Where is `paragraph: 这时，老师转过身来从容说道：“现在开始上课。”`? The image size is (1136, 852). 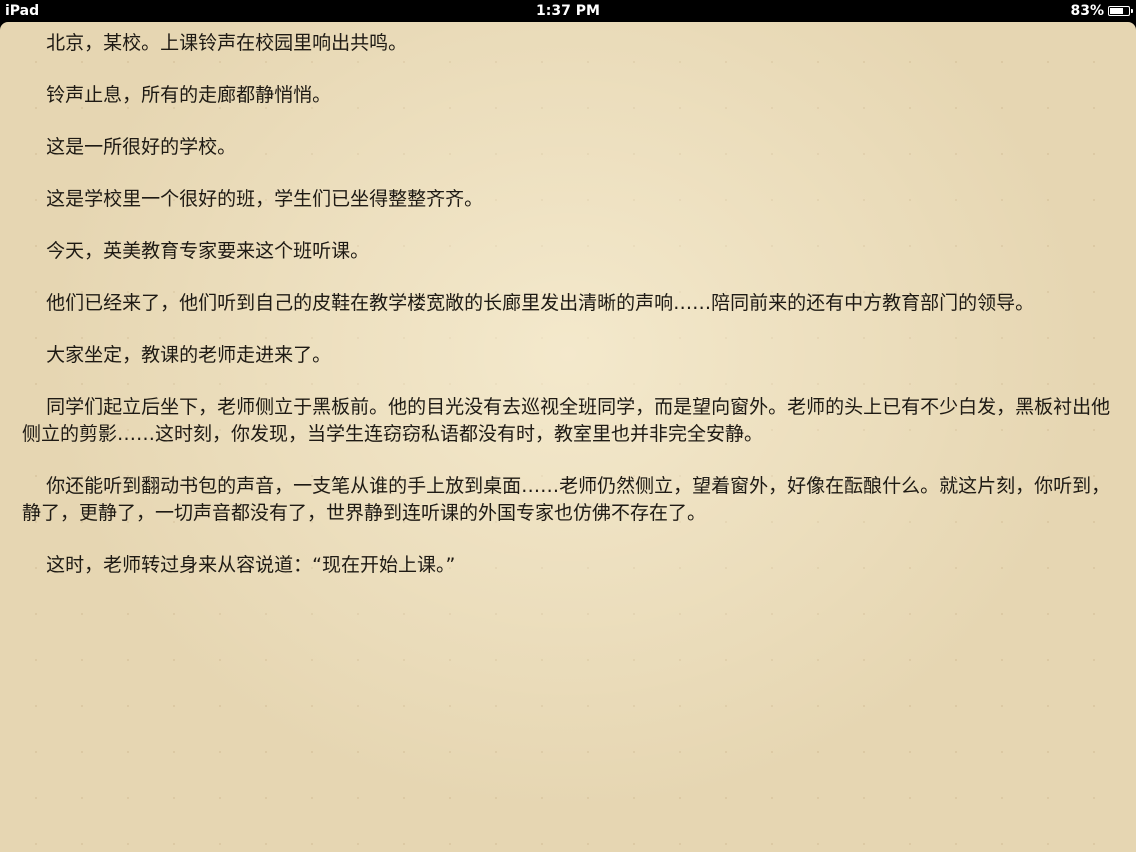
paragraph: 这时，老师转过身来从容说道：“现在开始上课。” is located at coordinates (251, 565).